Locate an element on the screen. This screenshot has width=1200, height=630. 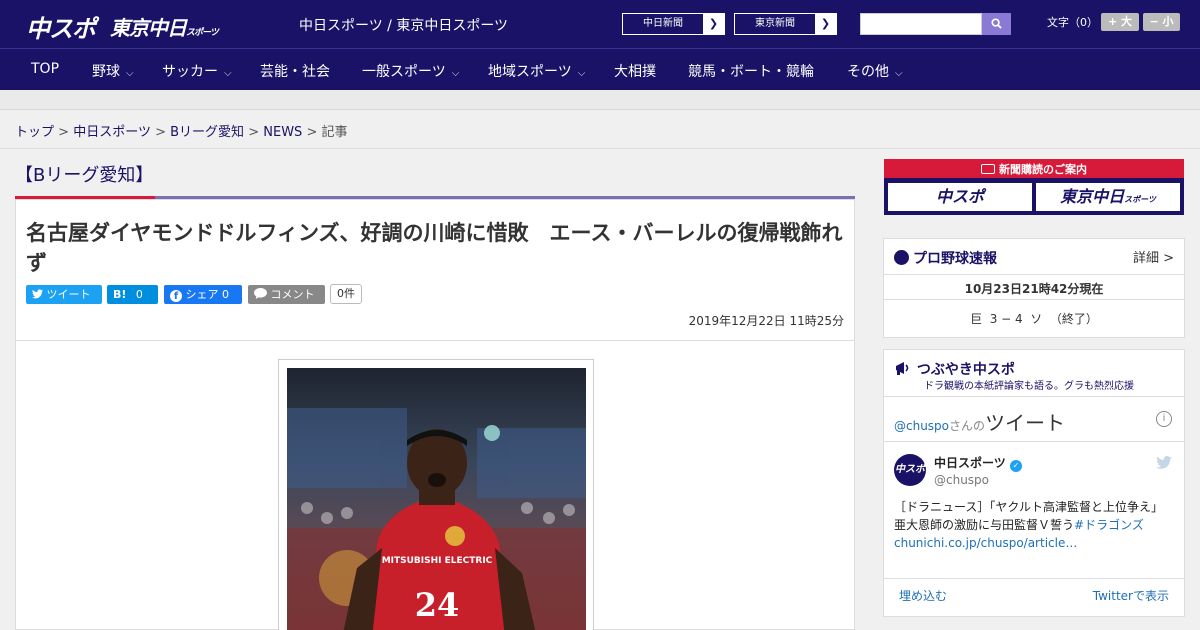
hatena-count: 0 is located at coordinates (139, 294).